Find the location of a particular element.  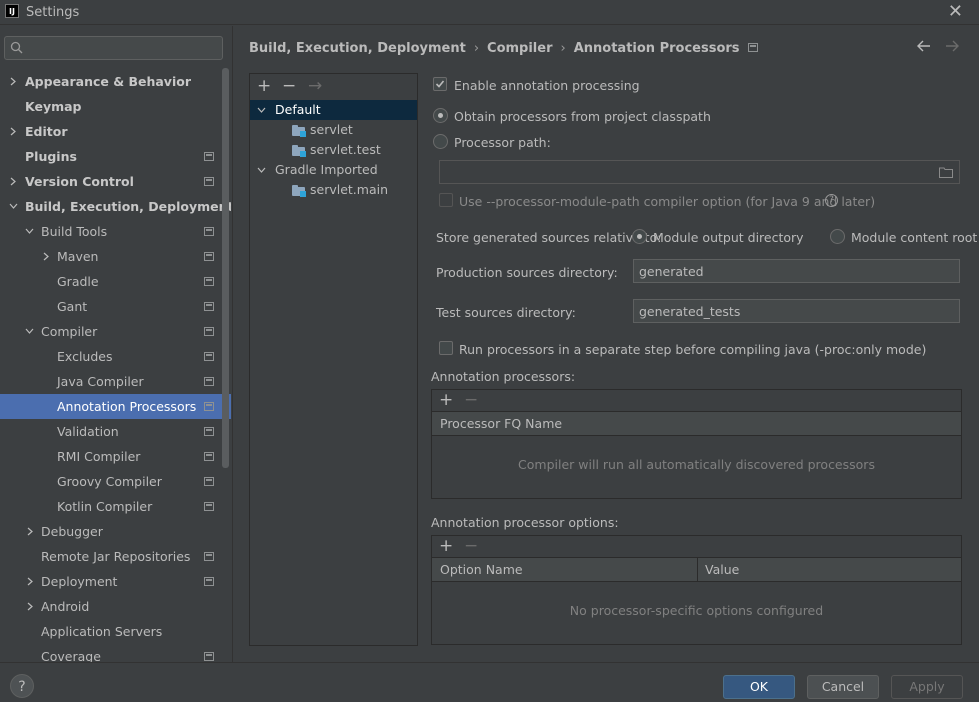

column-header: Value is located at coordinates (722, 570).